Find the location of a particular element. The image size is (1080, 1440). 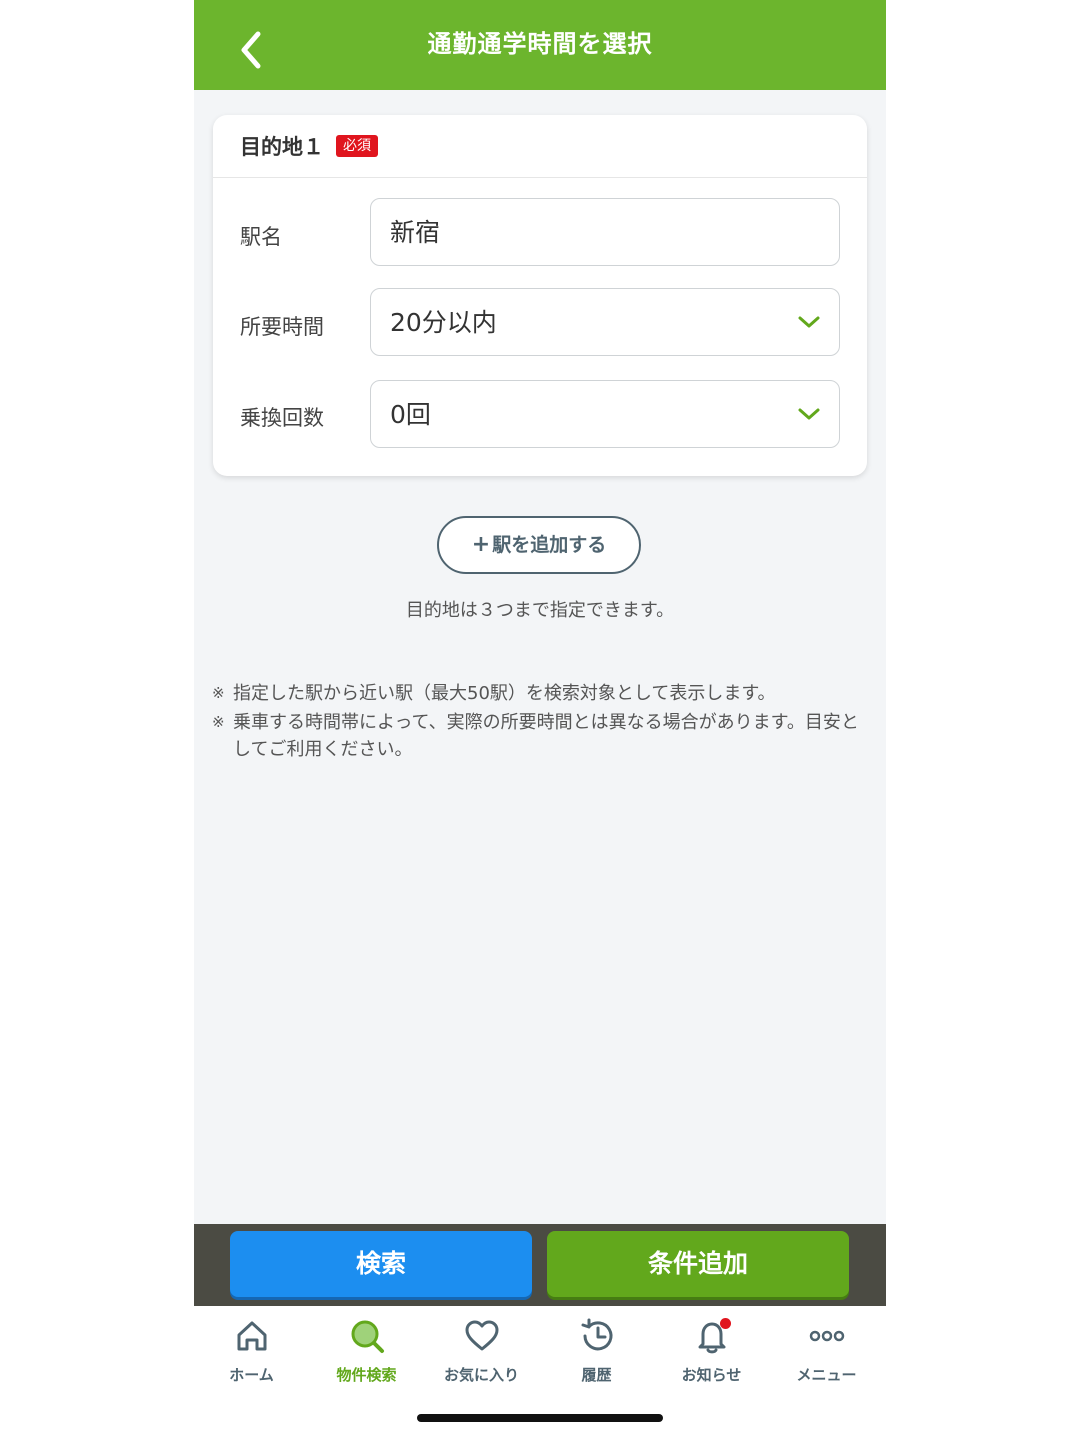

transfers-label: 乗換回数 is located at coordinates (282, 418).